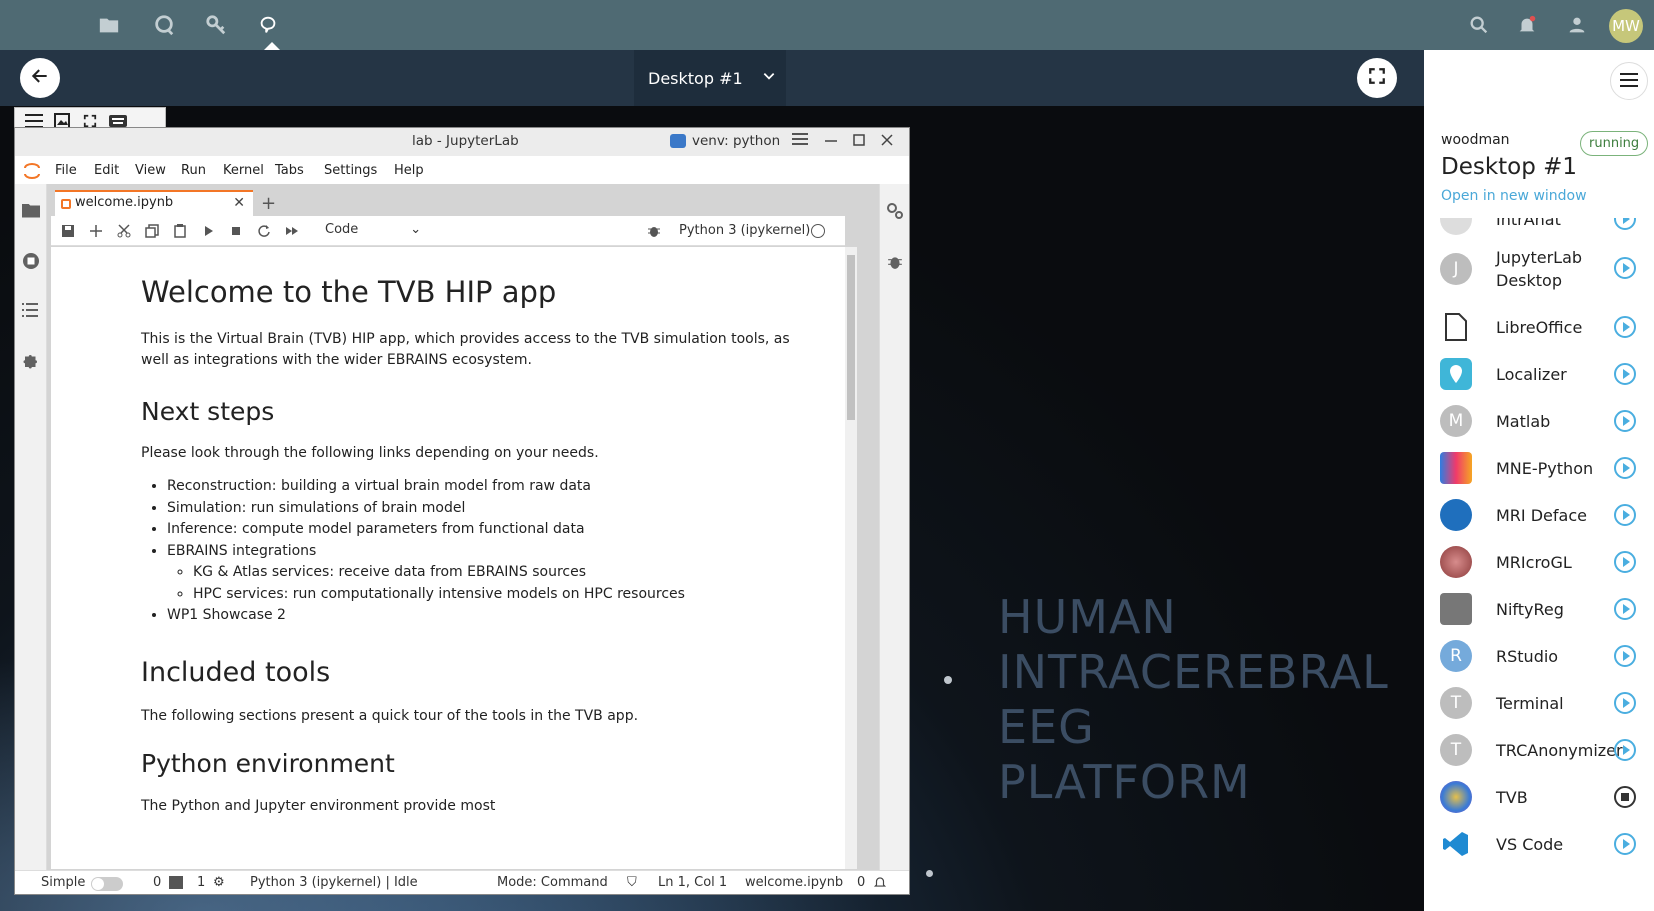 This screenshot has width=1654, height=911. I want to click on python-icon, so click(678, 141).